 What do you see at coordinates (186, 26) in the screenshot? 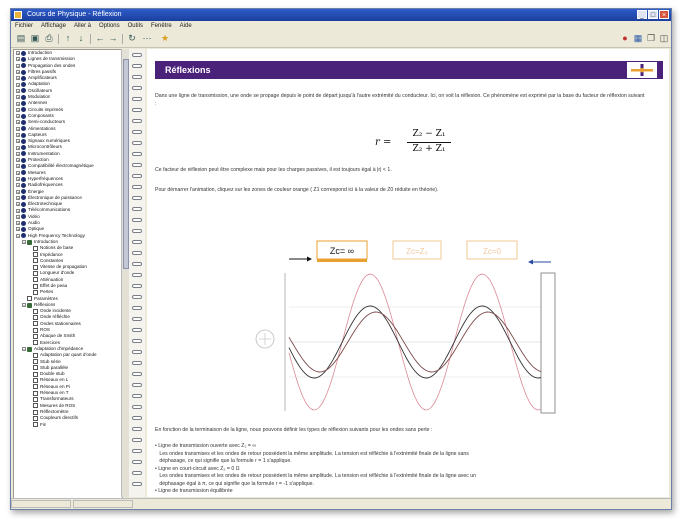
I see `menu-aide: Aide` at bounding box center [186, 26].